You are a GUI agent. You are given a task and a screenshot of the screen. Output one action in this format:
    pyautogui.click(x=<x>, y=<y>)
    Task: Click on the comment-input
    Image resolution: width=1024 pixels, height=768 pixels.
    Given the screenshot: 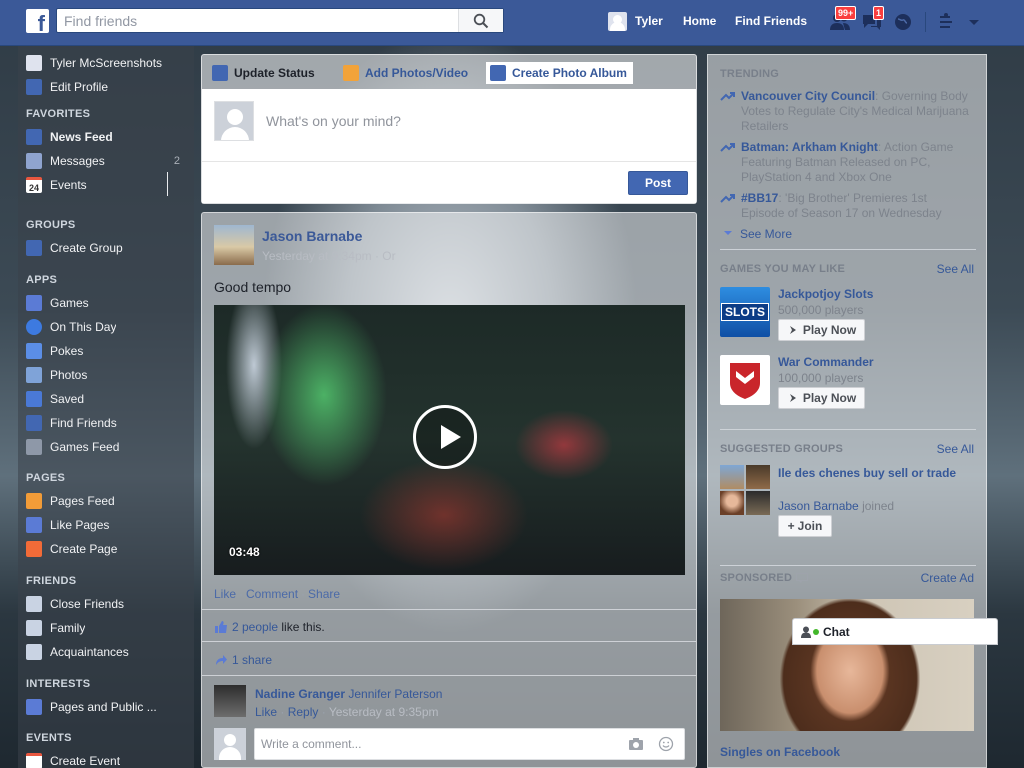 What is the action you would take?
    pyautogui.click(x=469, y=744)
    